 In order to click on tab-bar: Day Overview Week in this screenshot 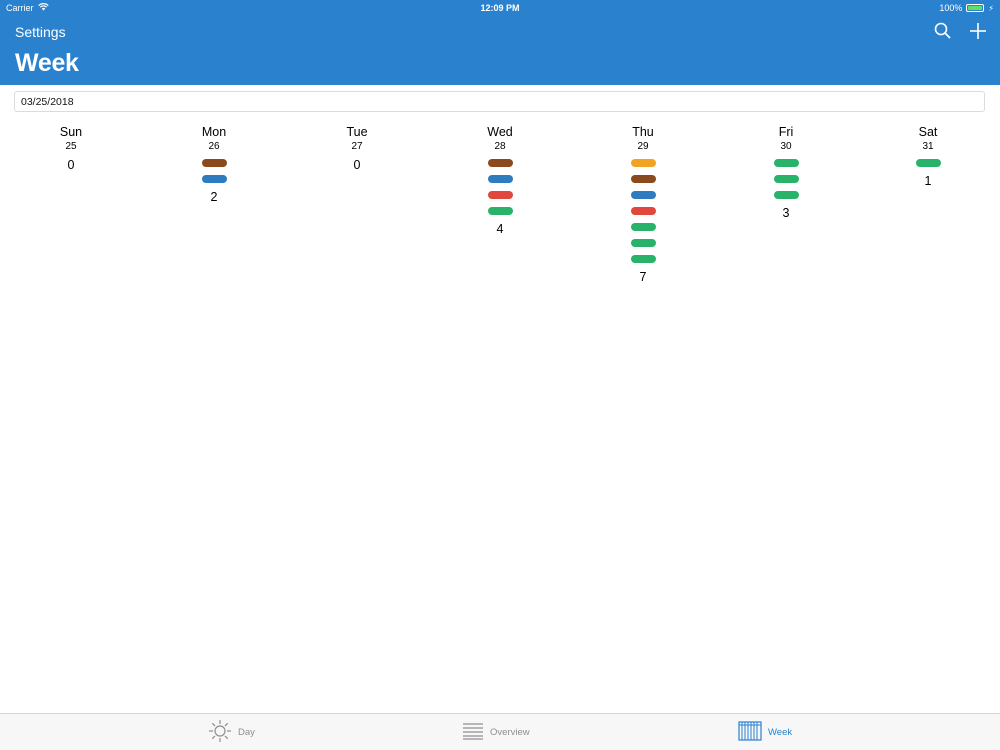, I will do `click(500, 731)`.